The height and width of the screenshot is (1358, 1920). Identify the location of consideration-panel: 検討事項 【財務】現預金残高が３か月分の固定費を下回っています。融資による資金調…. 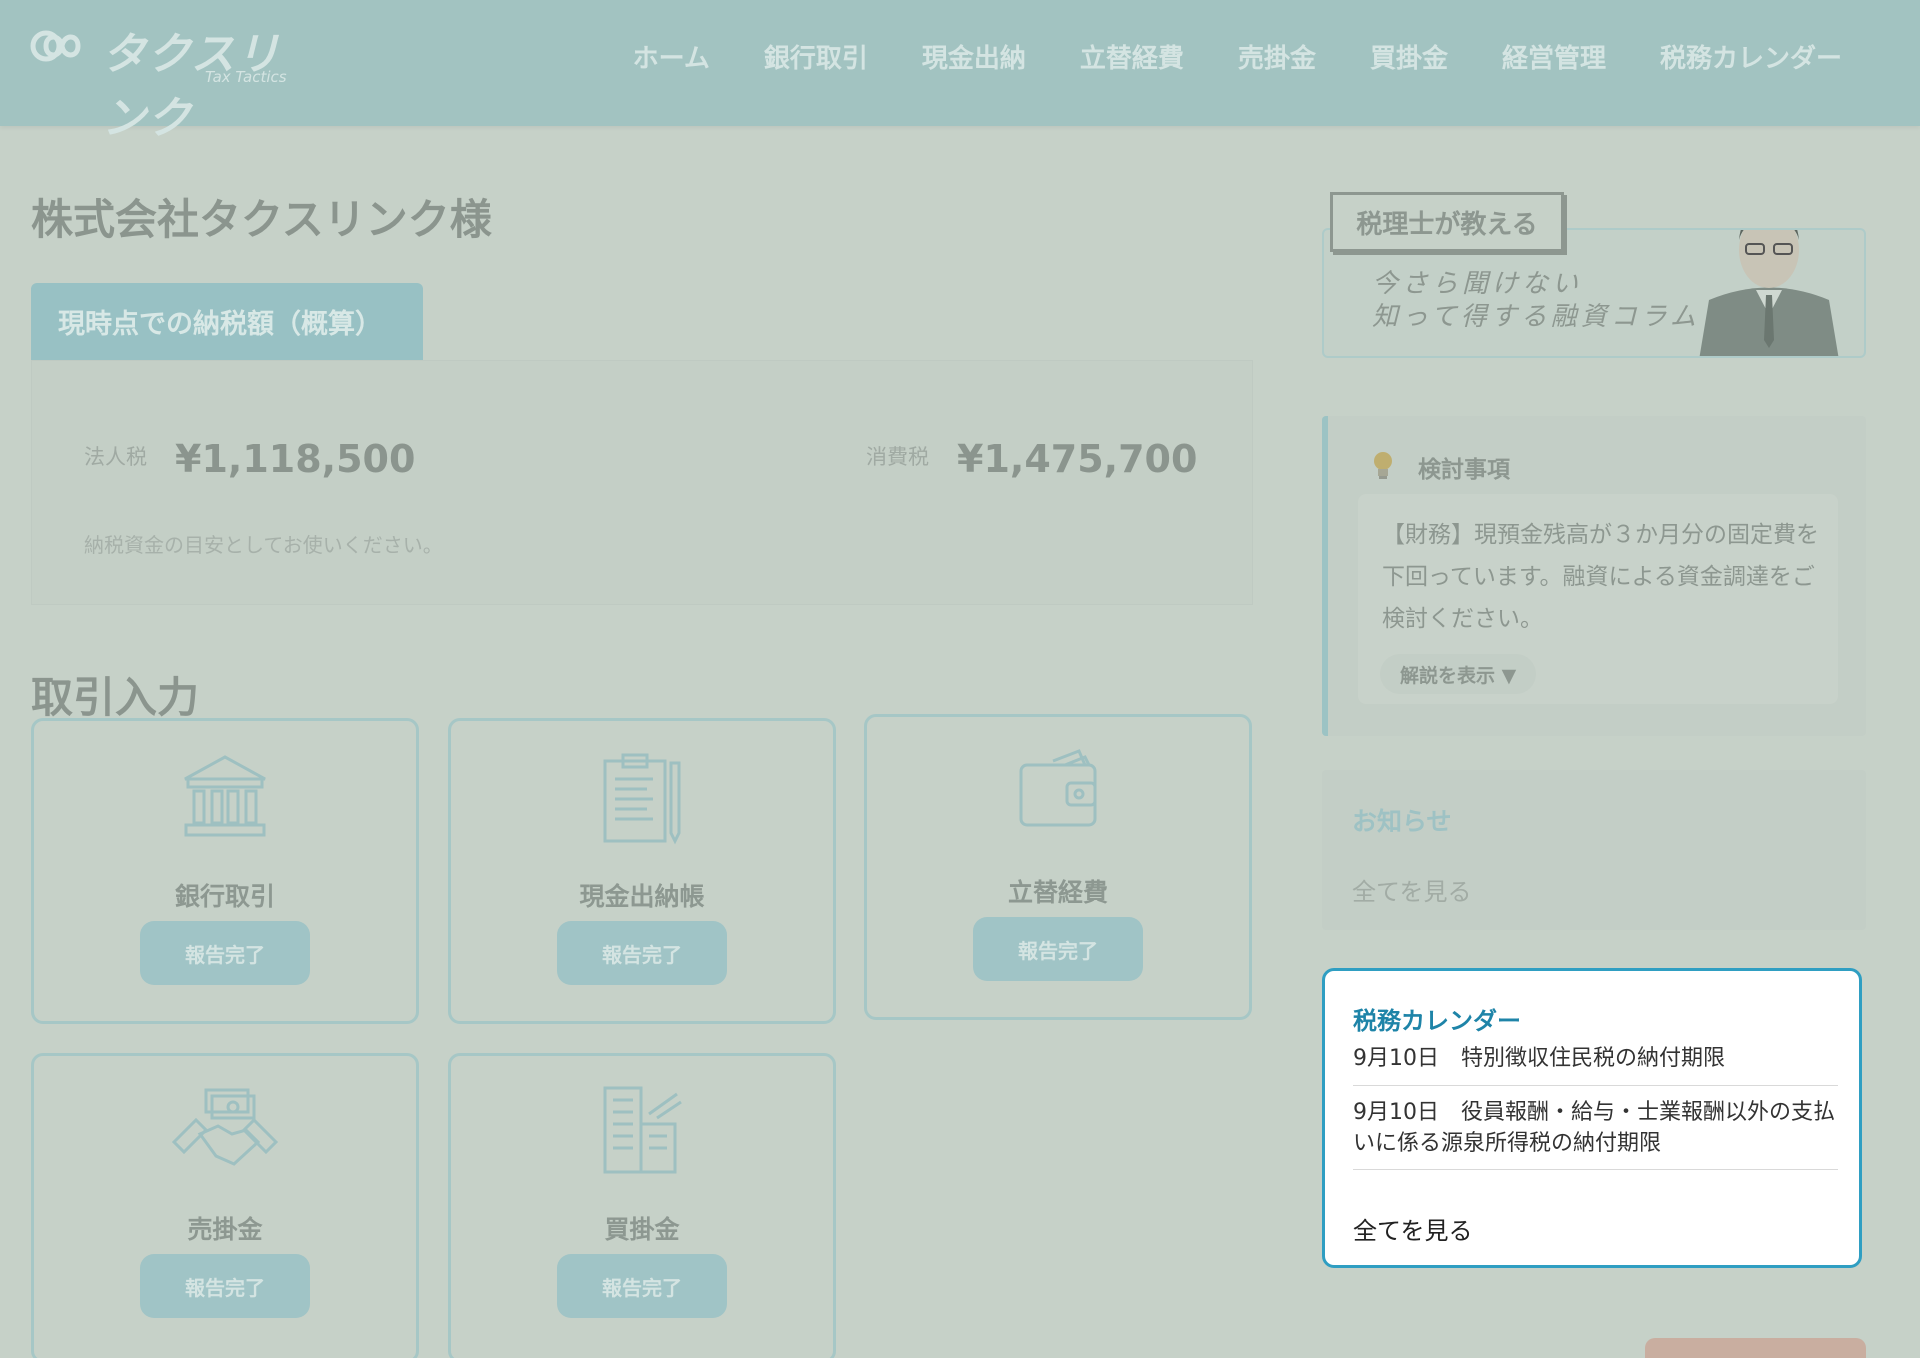
(1594, 576).